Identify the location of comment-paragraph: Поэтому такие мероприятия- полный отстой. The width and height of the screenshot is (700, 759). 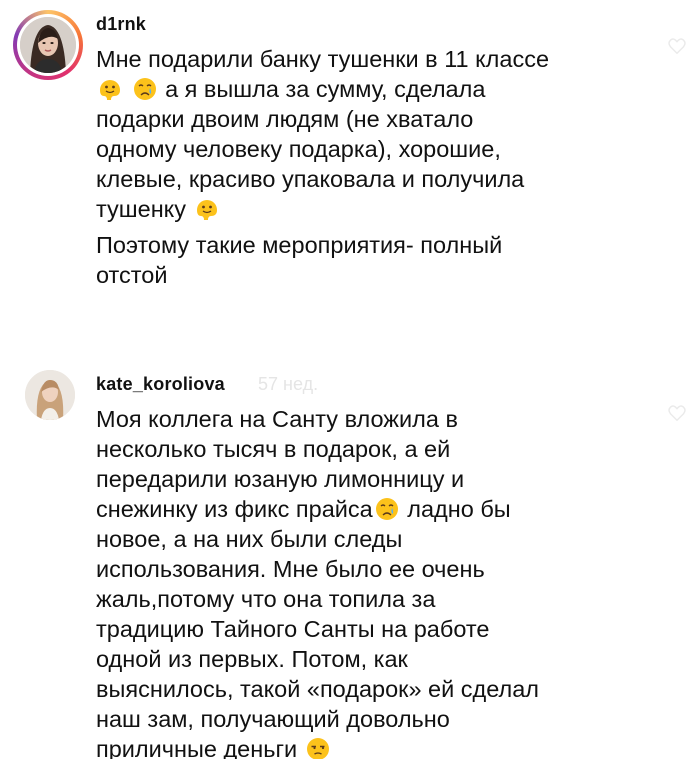
(322, 260).